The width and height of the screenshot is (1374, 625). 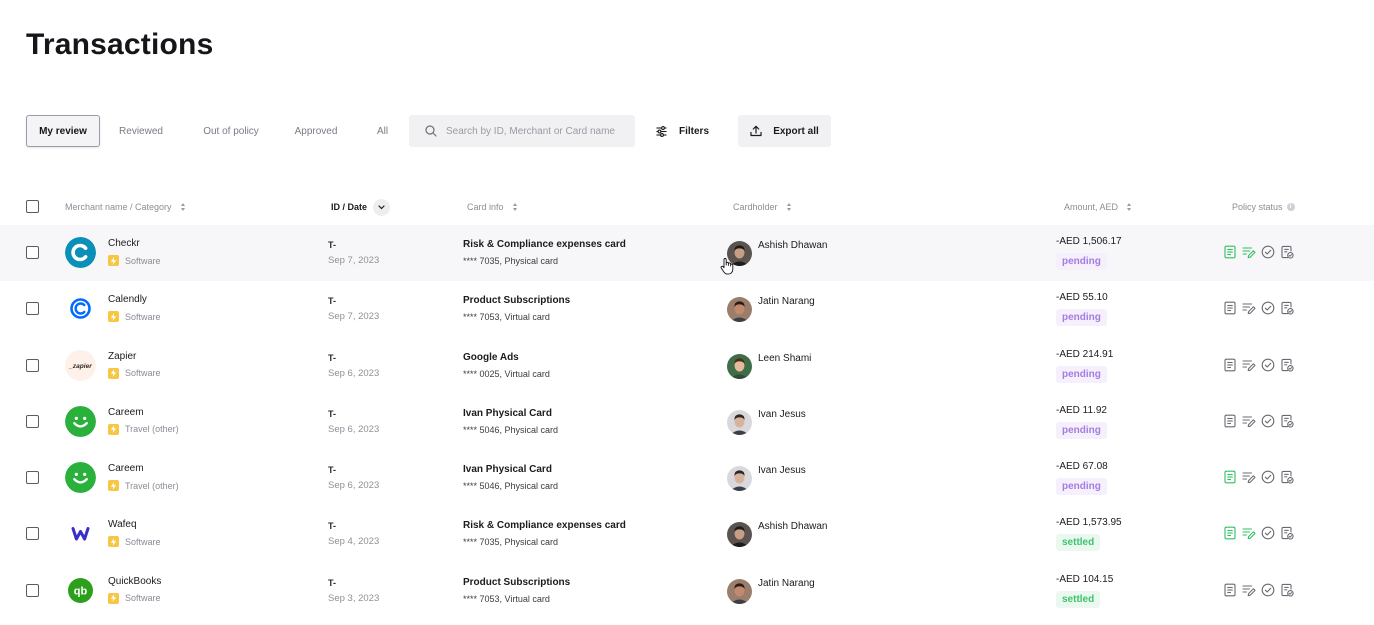 I want to click on careem-logo, so click(x=80, y=478).